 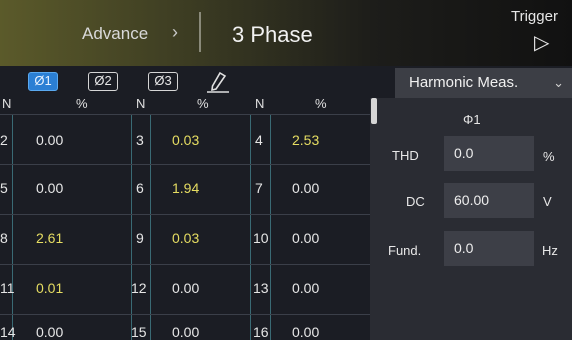 What do you see at coordinates (260, 103) in the screenshot?
I see `col-header-n-3: N` at bounding box center [260, 103].